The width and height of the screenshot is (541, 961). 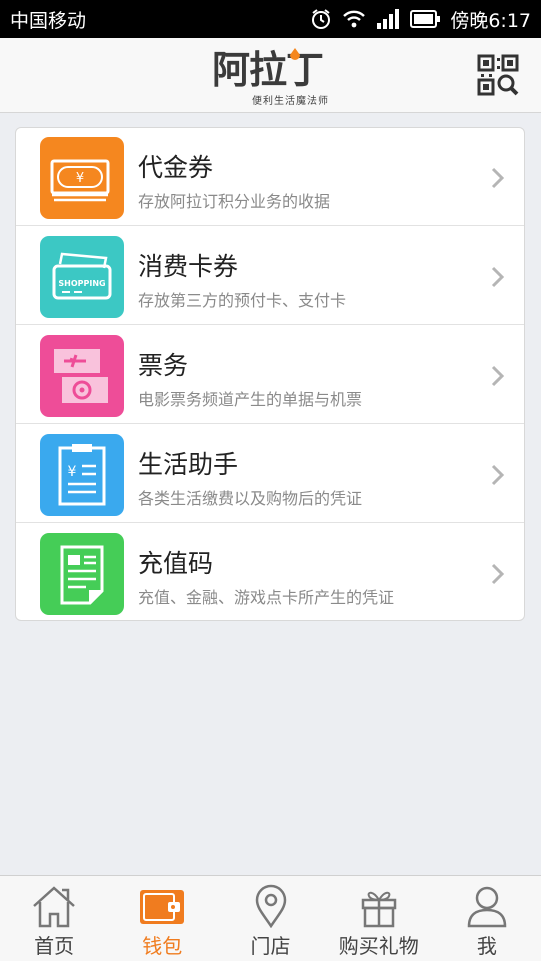 I want to click on item-title: 代金券, so click(x=176, y=167).